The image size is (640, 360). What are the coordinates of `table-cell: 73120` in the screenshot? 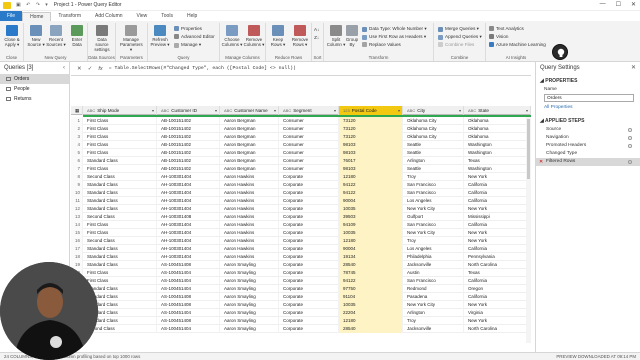 It's located at (371, 137).